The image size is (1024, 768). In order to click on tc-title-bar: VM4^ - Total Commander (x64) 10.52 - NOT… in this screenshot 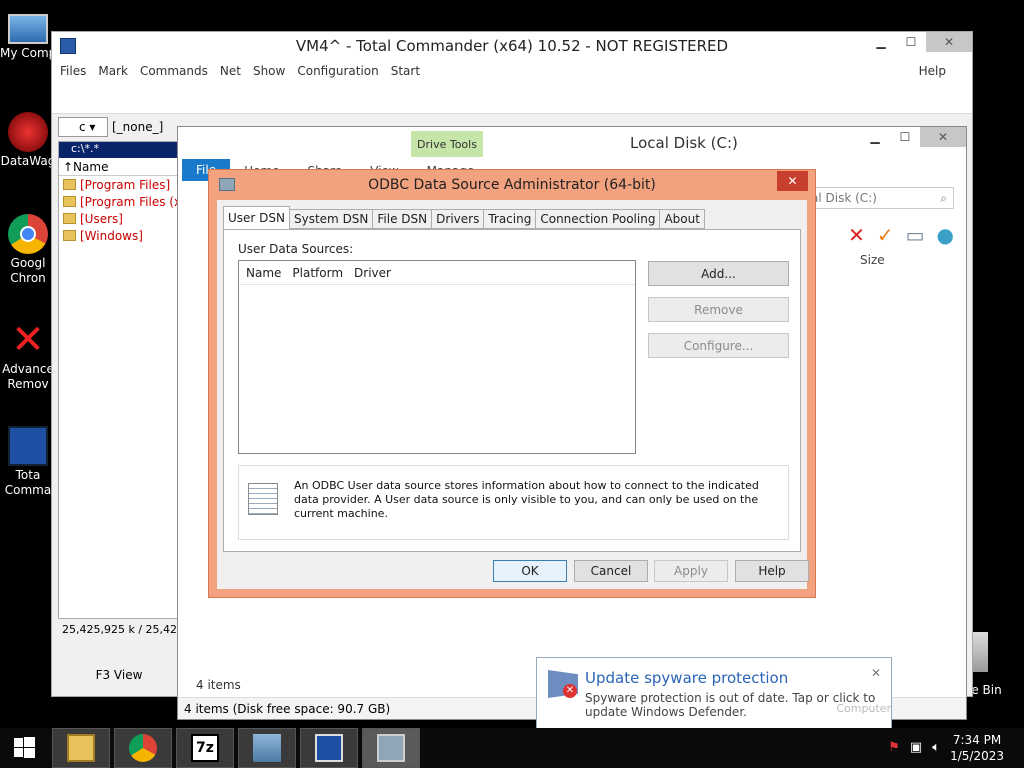, I will do `click(512, 46)`.